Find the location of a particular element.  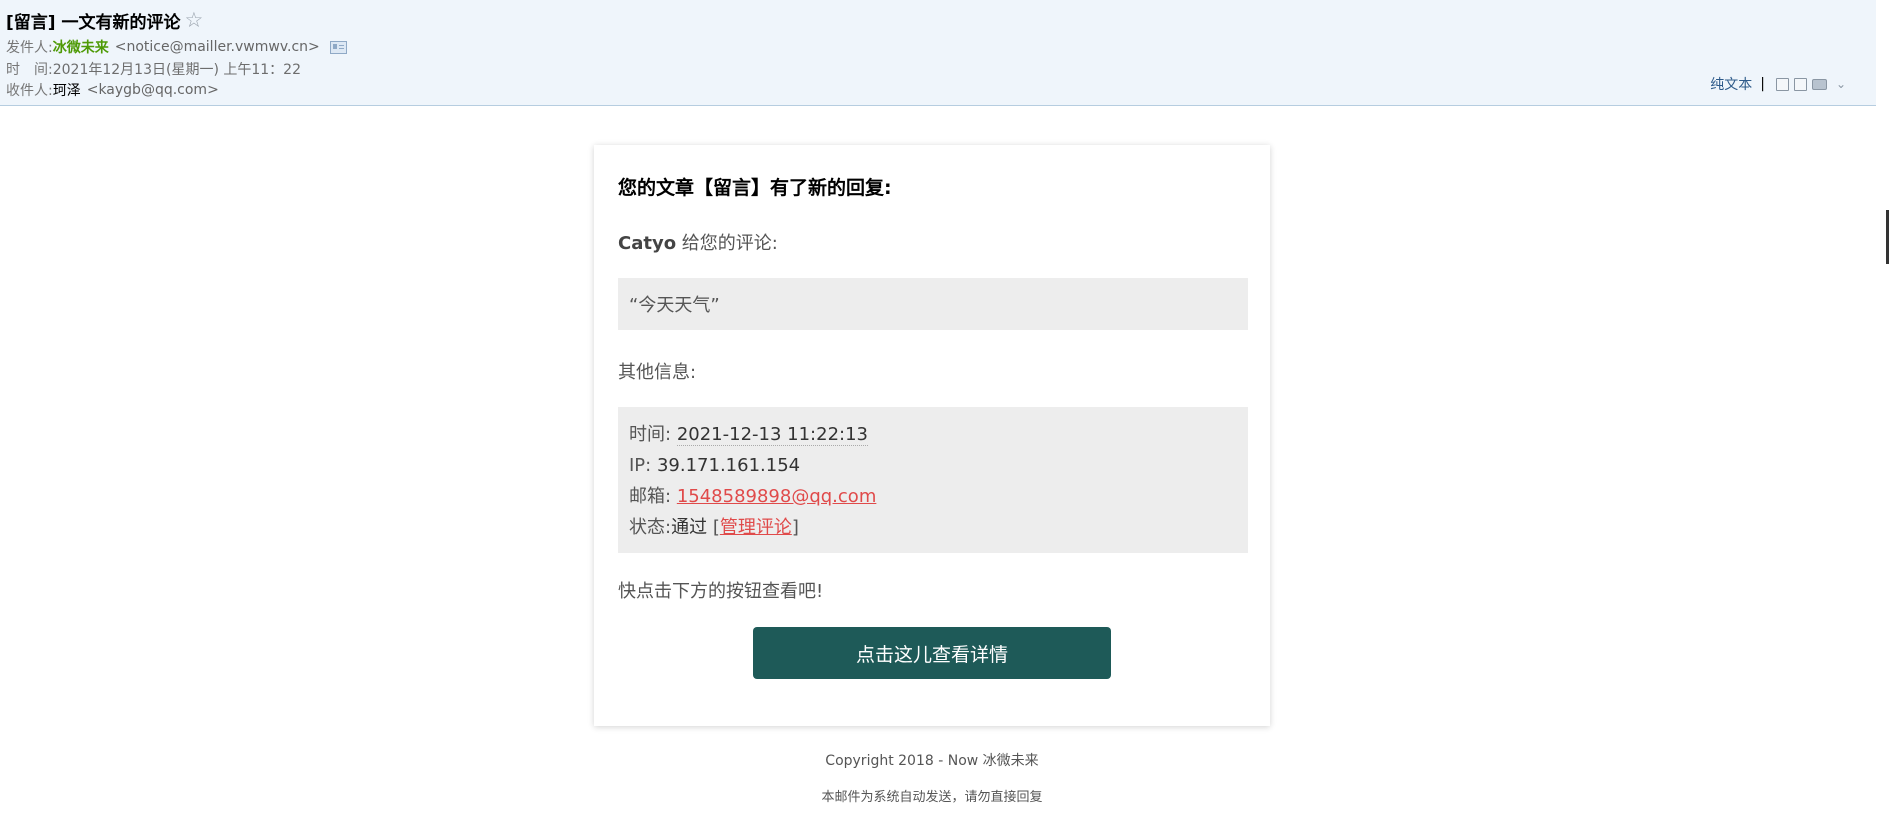

print-icon is located at coordinates (1819, 84).